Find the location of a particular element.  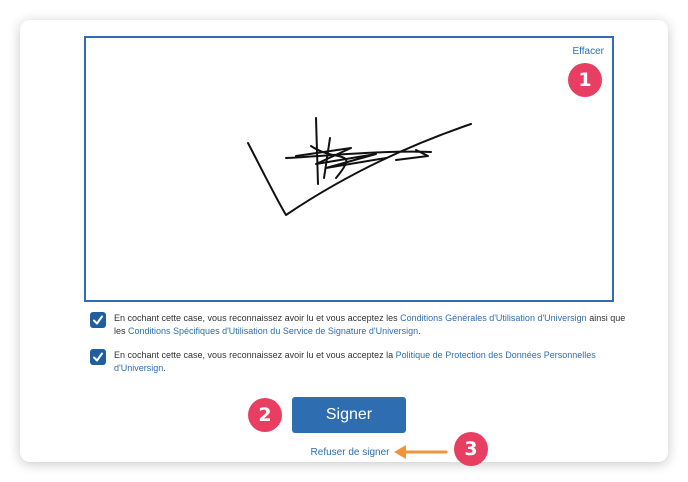

step-badge-1: 1 is located at coordinates (585, 80).